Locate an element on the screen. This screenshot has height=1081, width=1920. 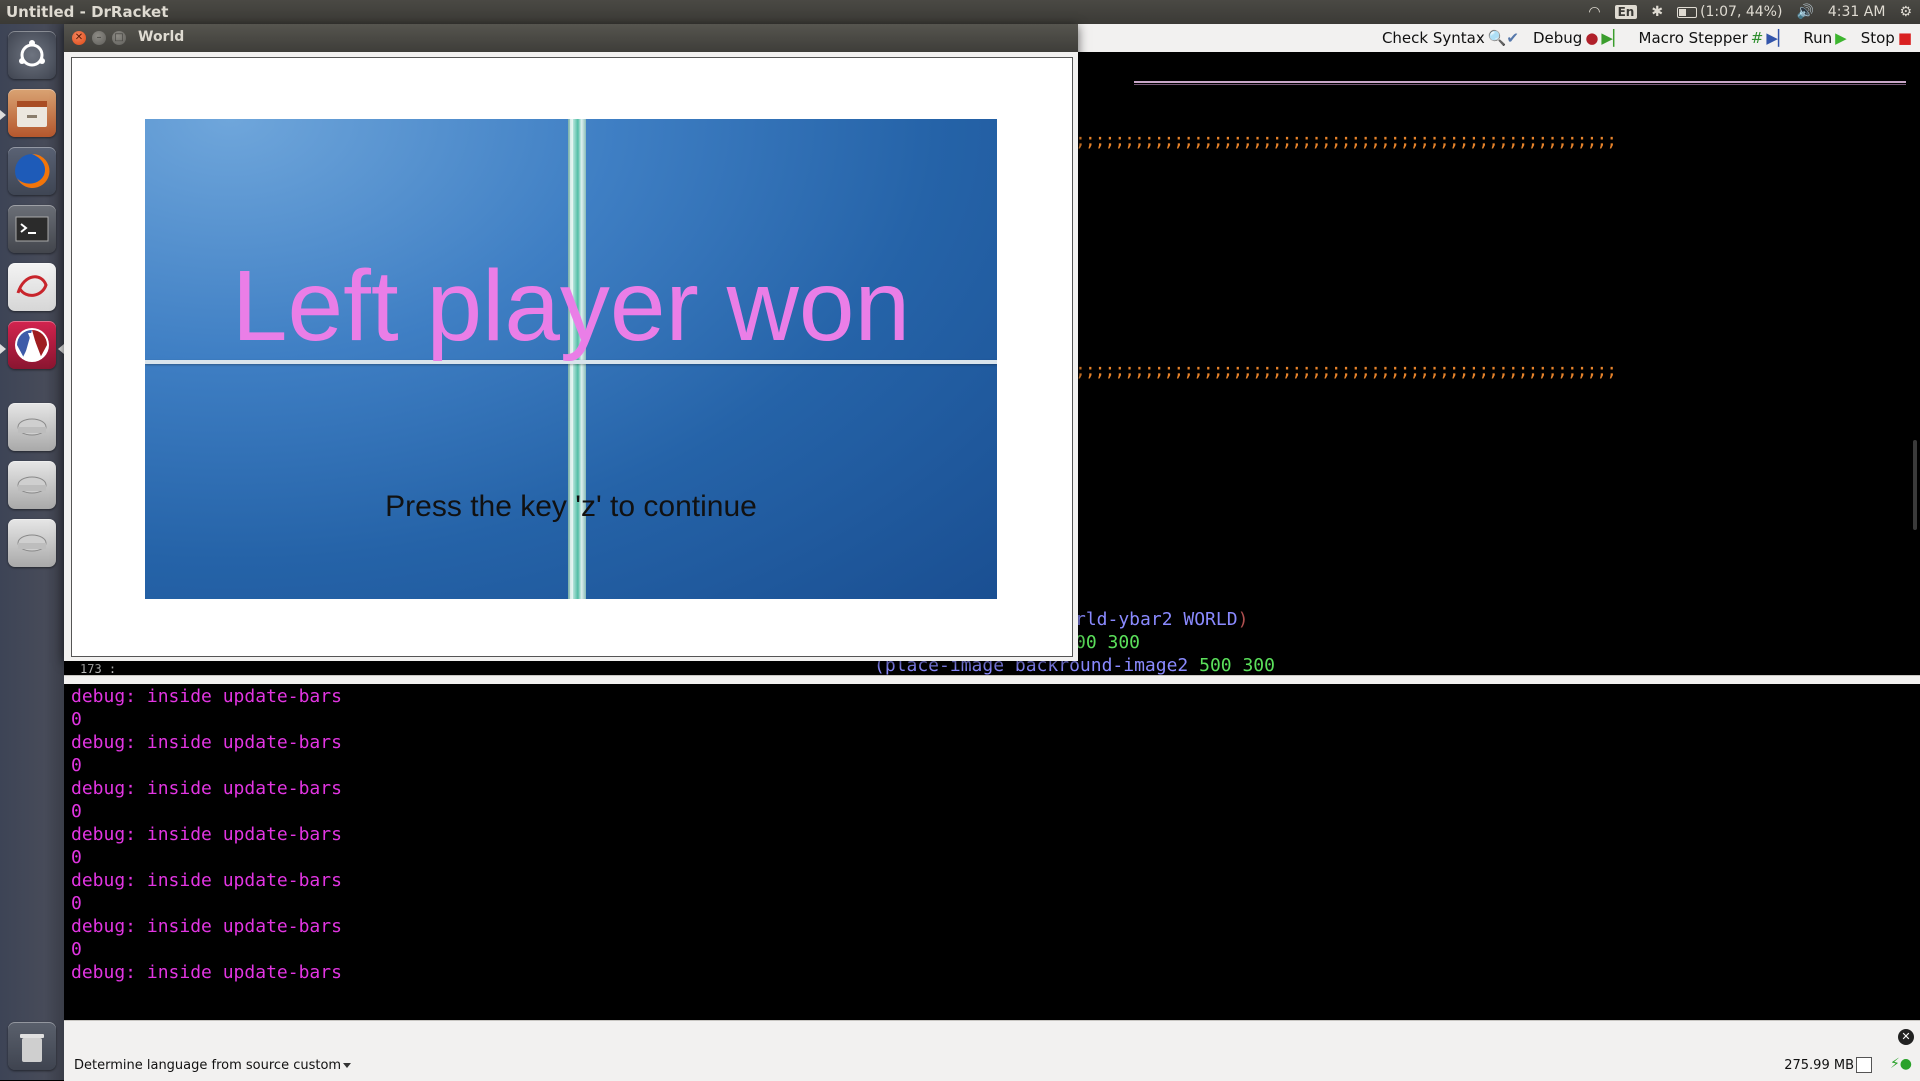
world-titlebar: ✕ – □ World is located at coordinates (571, 38).